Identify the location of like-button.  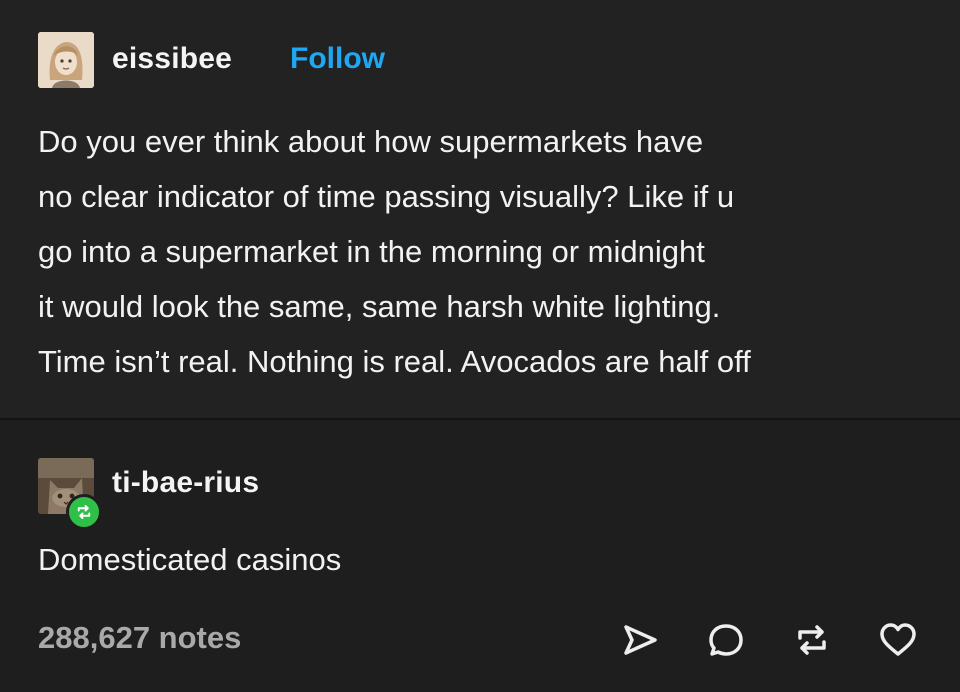
(898, 640).